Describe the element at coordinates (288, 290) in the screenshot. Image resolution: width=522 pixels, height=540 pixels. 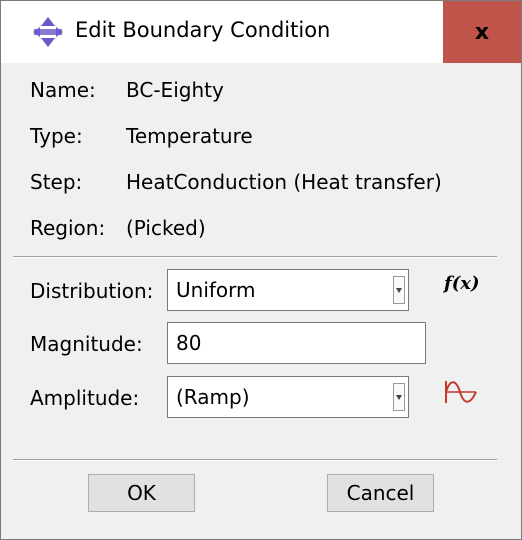
I see `distribution-select: Uniform` at that location.